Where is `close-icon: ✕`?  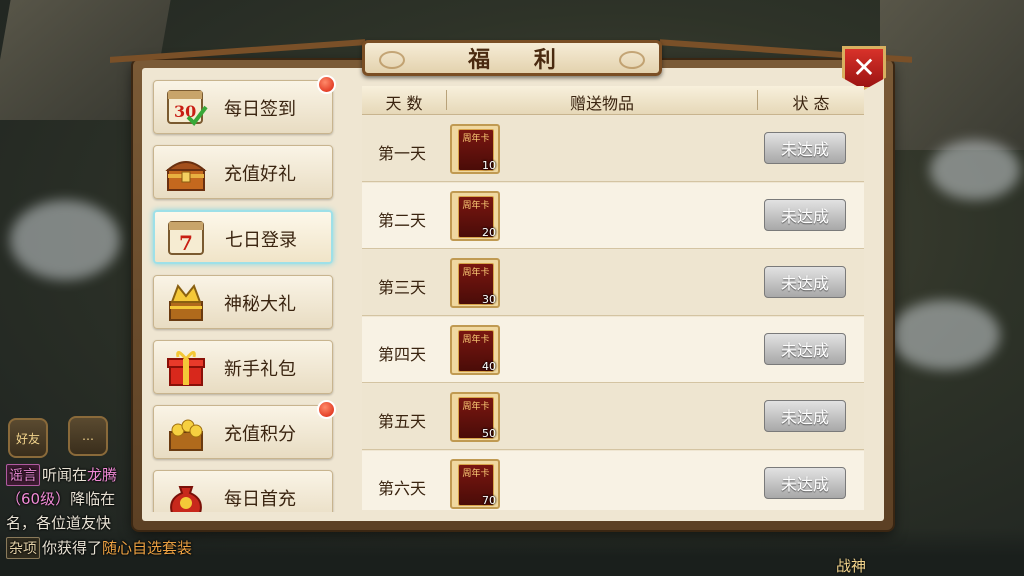
close-icon: ✕ is located at coordinates (864, 67).